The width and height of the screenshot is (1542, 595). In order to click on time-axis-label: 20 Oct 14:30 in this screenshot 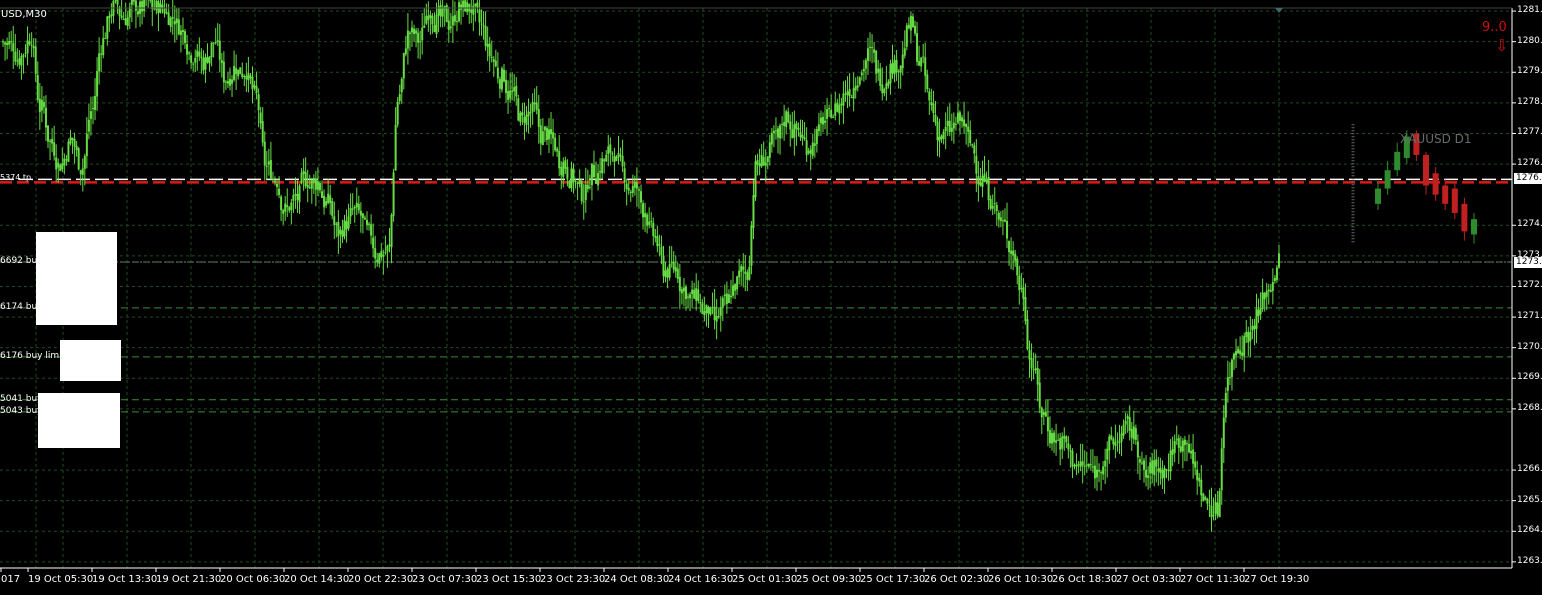, I will do `click(317, 579)`.